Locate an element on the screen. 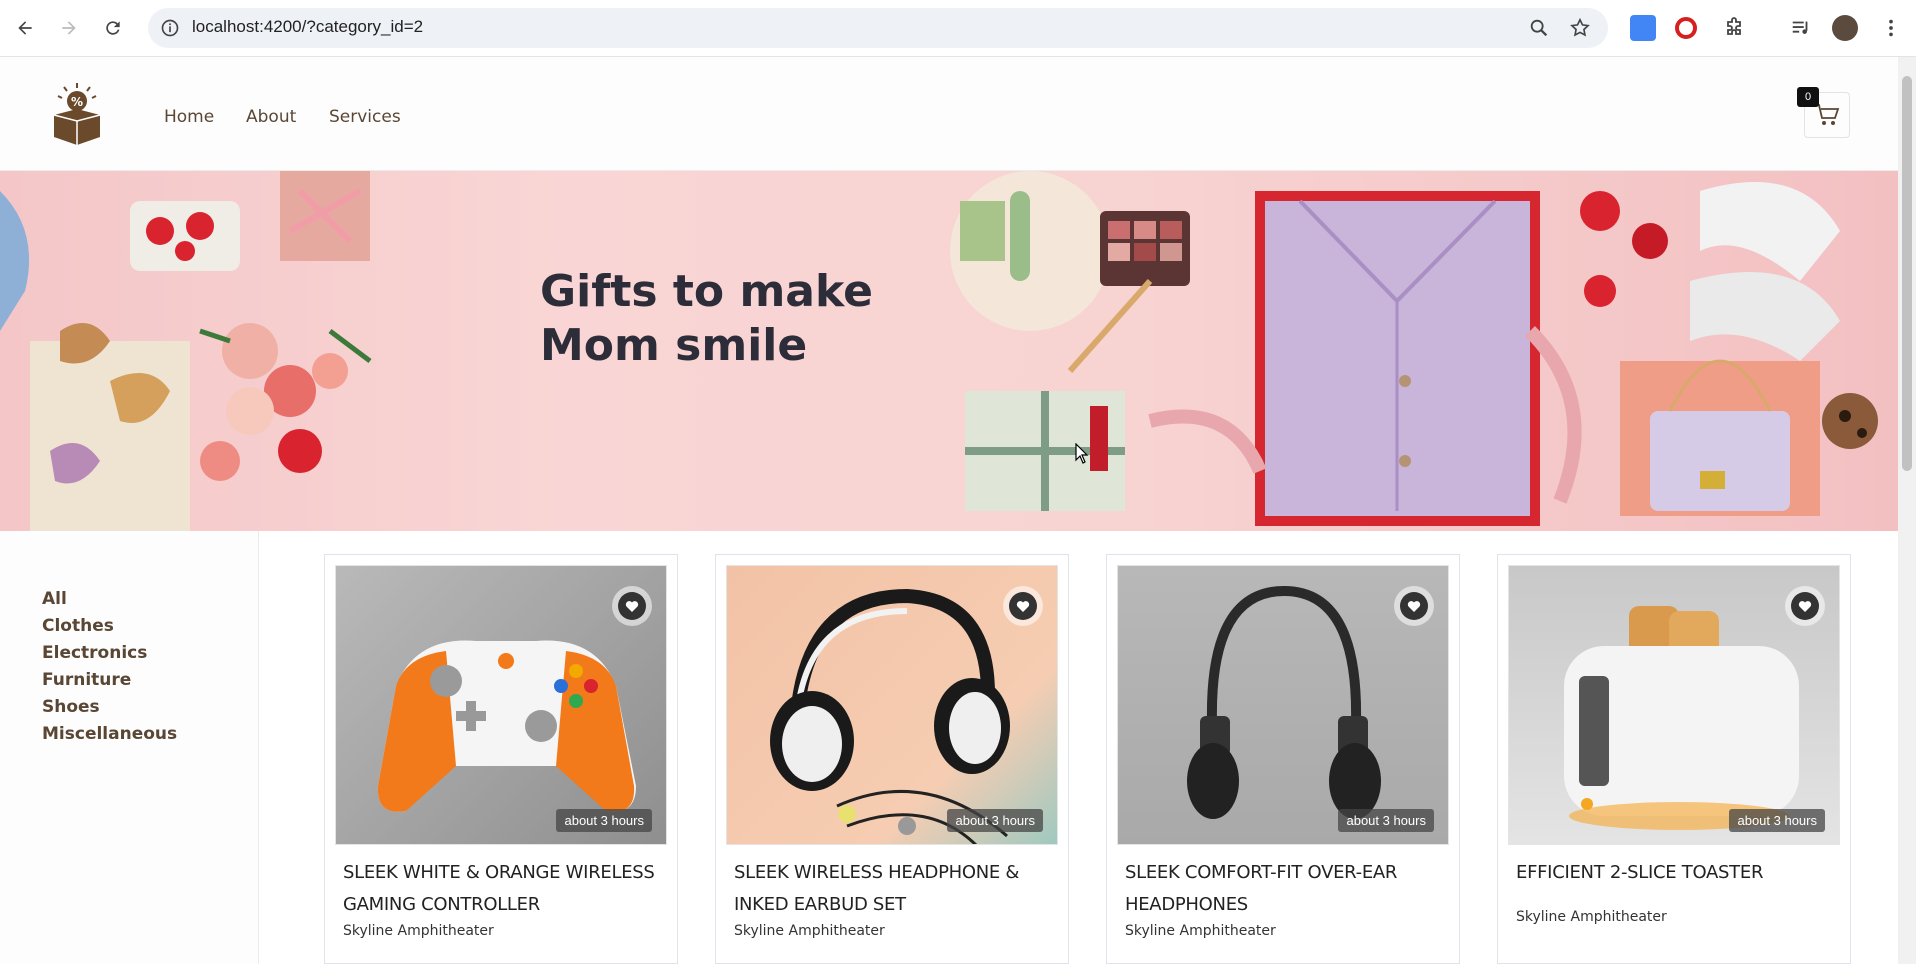  extensions-puzzle-icon is located at coordinates (1734, 28).